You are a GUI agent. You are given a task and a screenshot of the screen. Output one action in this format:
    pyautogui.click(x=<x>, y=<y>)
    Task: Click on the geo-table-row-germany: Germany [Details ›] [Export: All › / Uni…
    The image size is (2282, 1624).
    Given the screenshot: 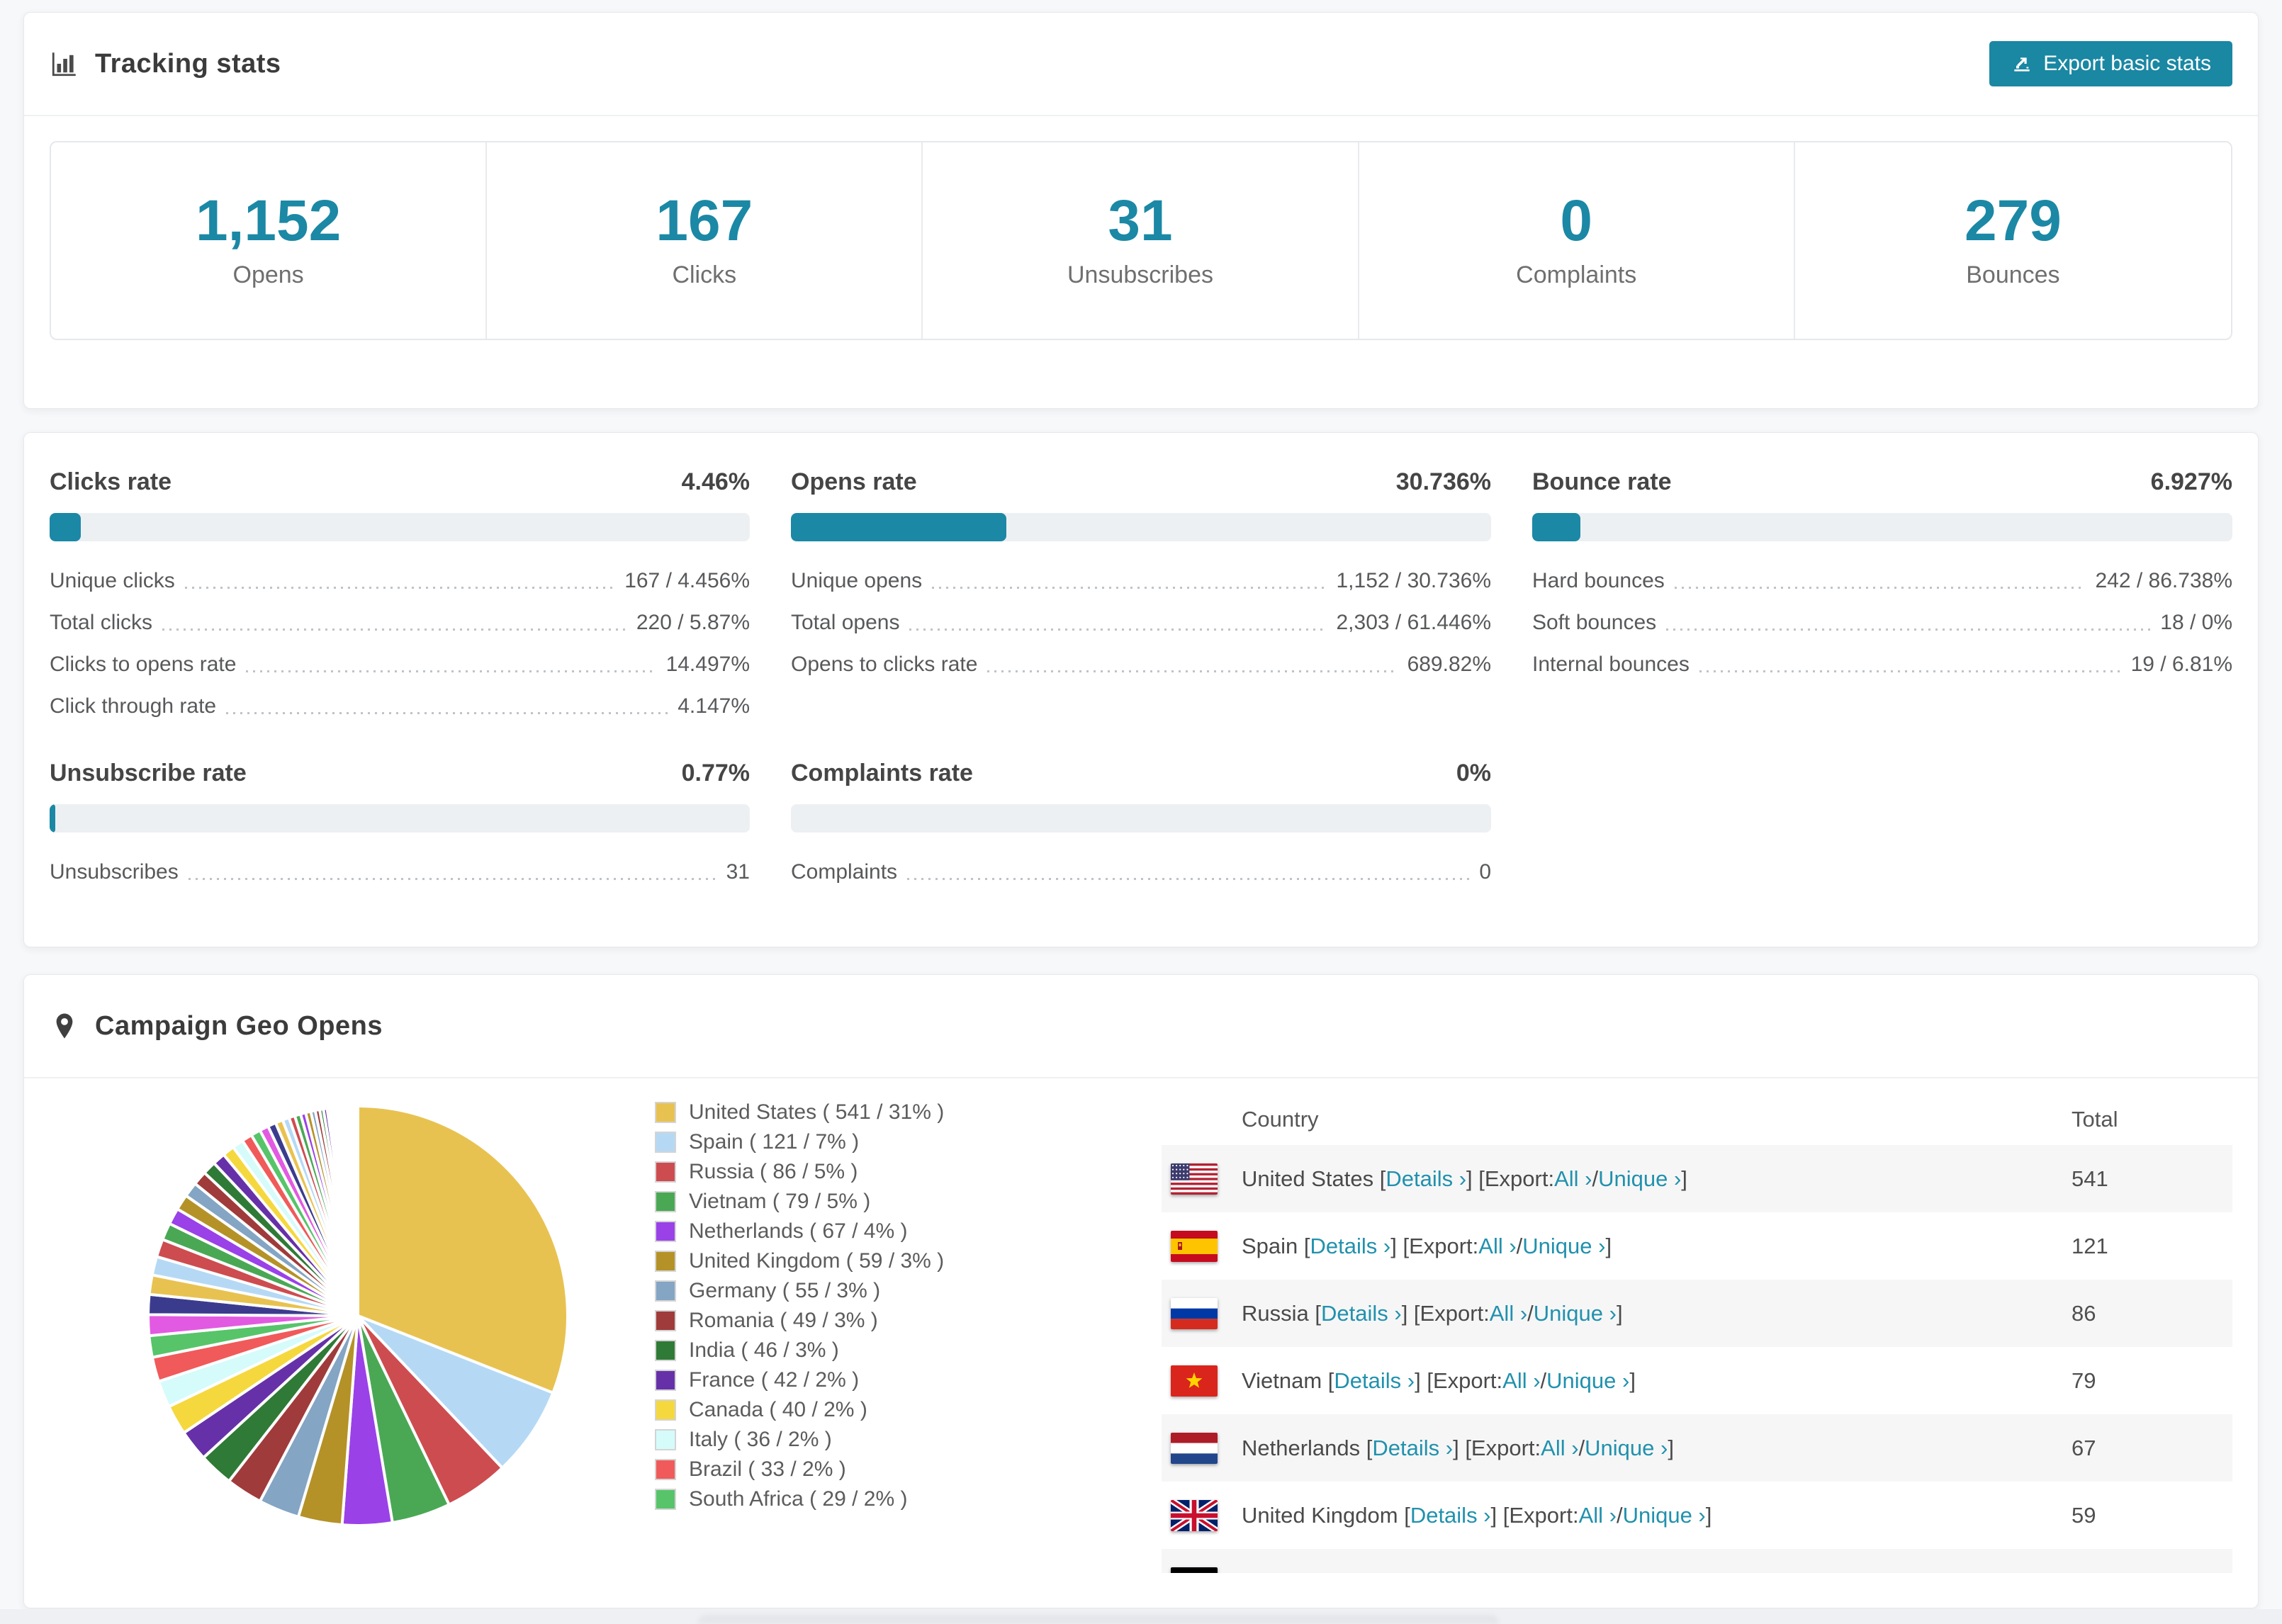 What is the action you would take?
    pyautogui.click(x=1697, y=1561)
    